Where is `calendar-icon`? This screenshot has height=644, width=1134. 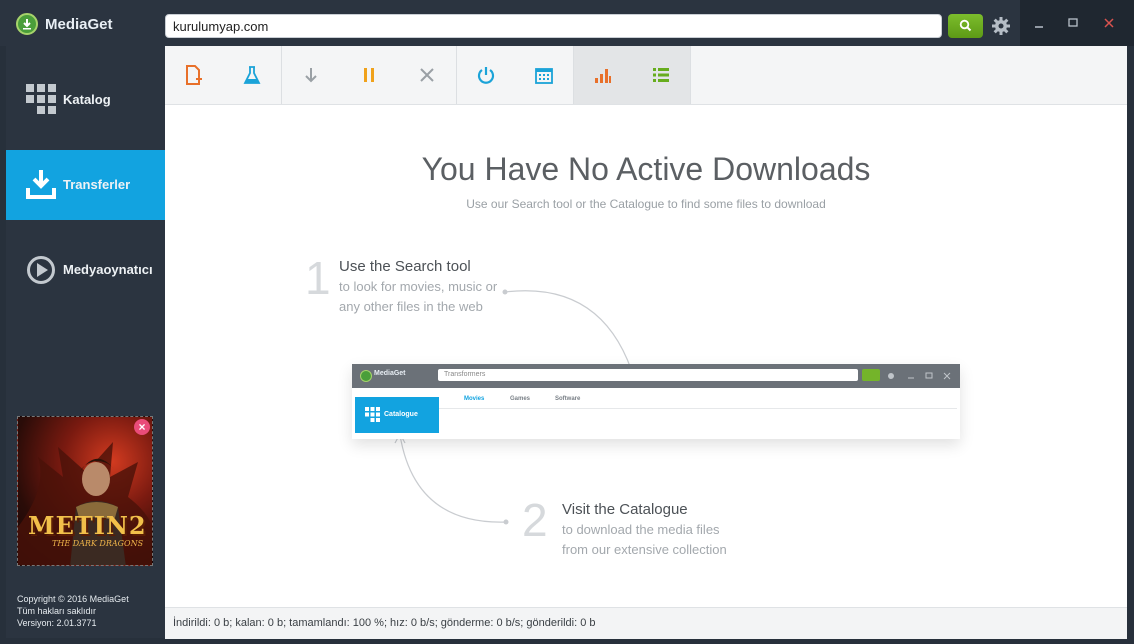
calendar-icon is located at coordinates (544, 76).